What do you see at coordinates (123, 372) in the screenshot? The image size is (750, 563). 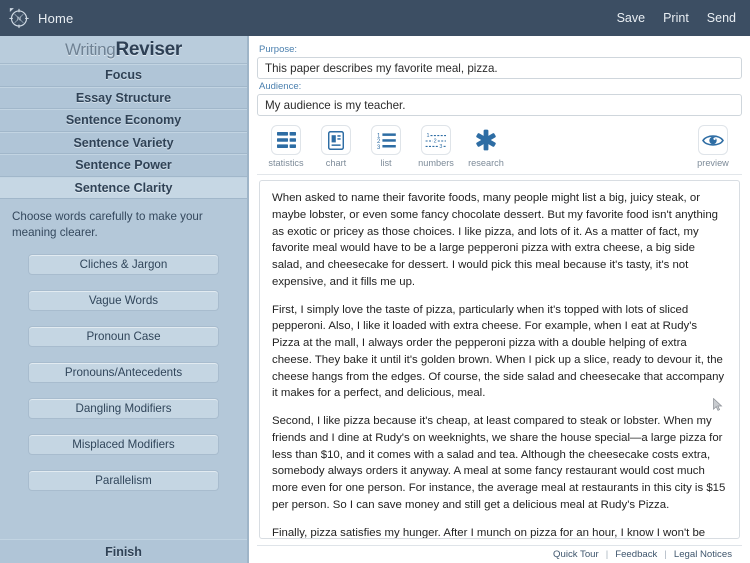 I see `subnav-pronouns-antecedents: Pronouns/Antecedents` at bounding box center [123, 372].